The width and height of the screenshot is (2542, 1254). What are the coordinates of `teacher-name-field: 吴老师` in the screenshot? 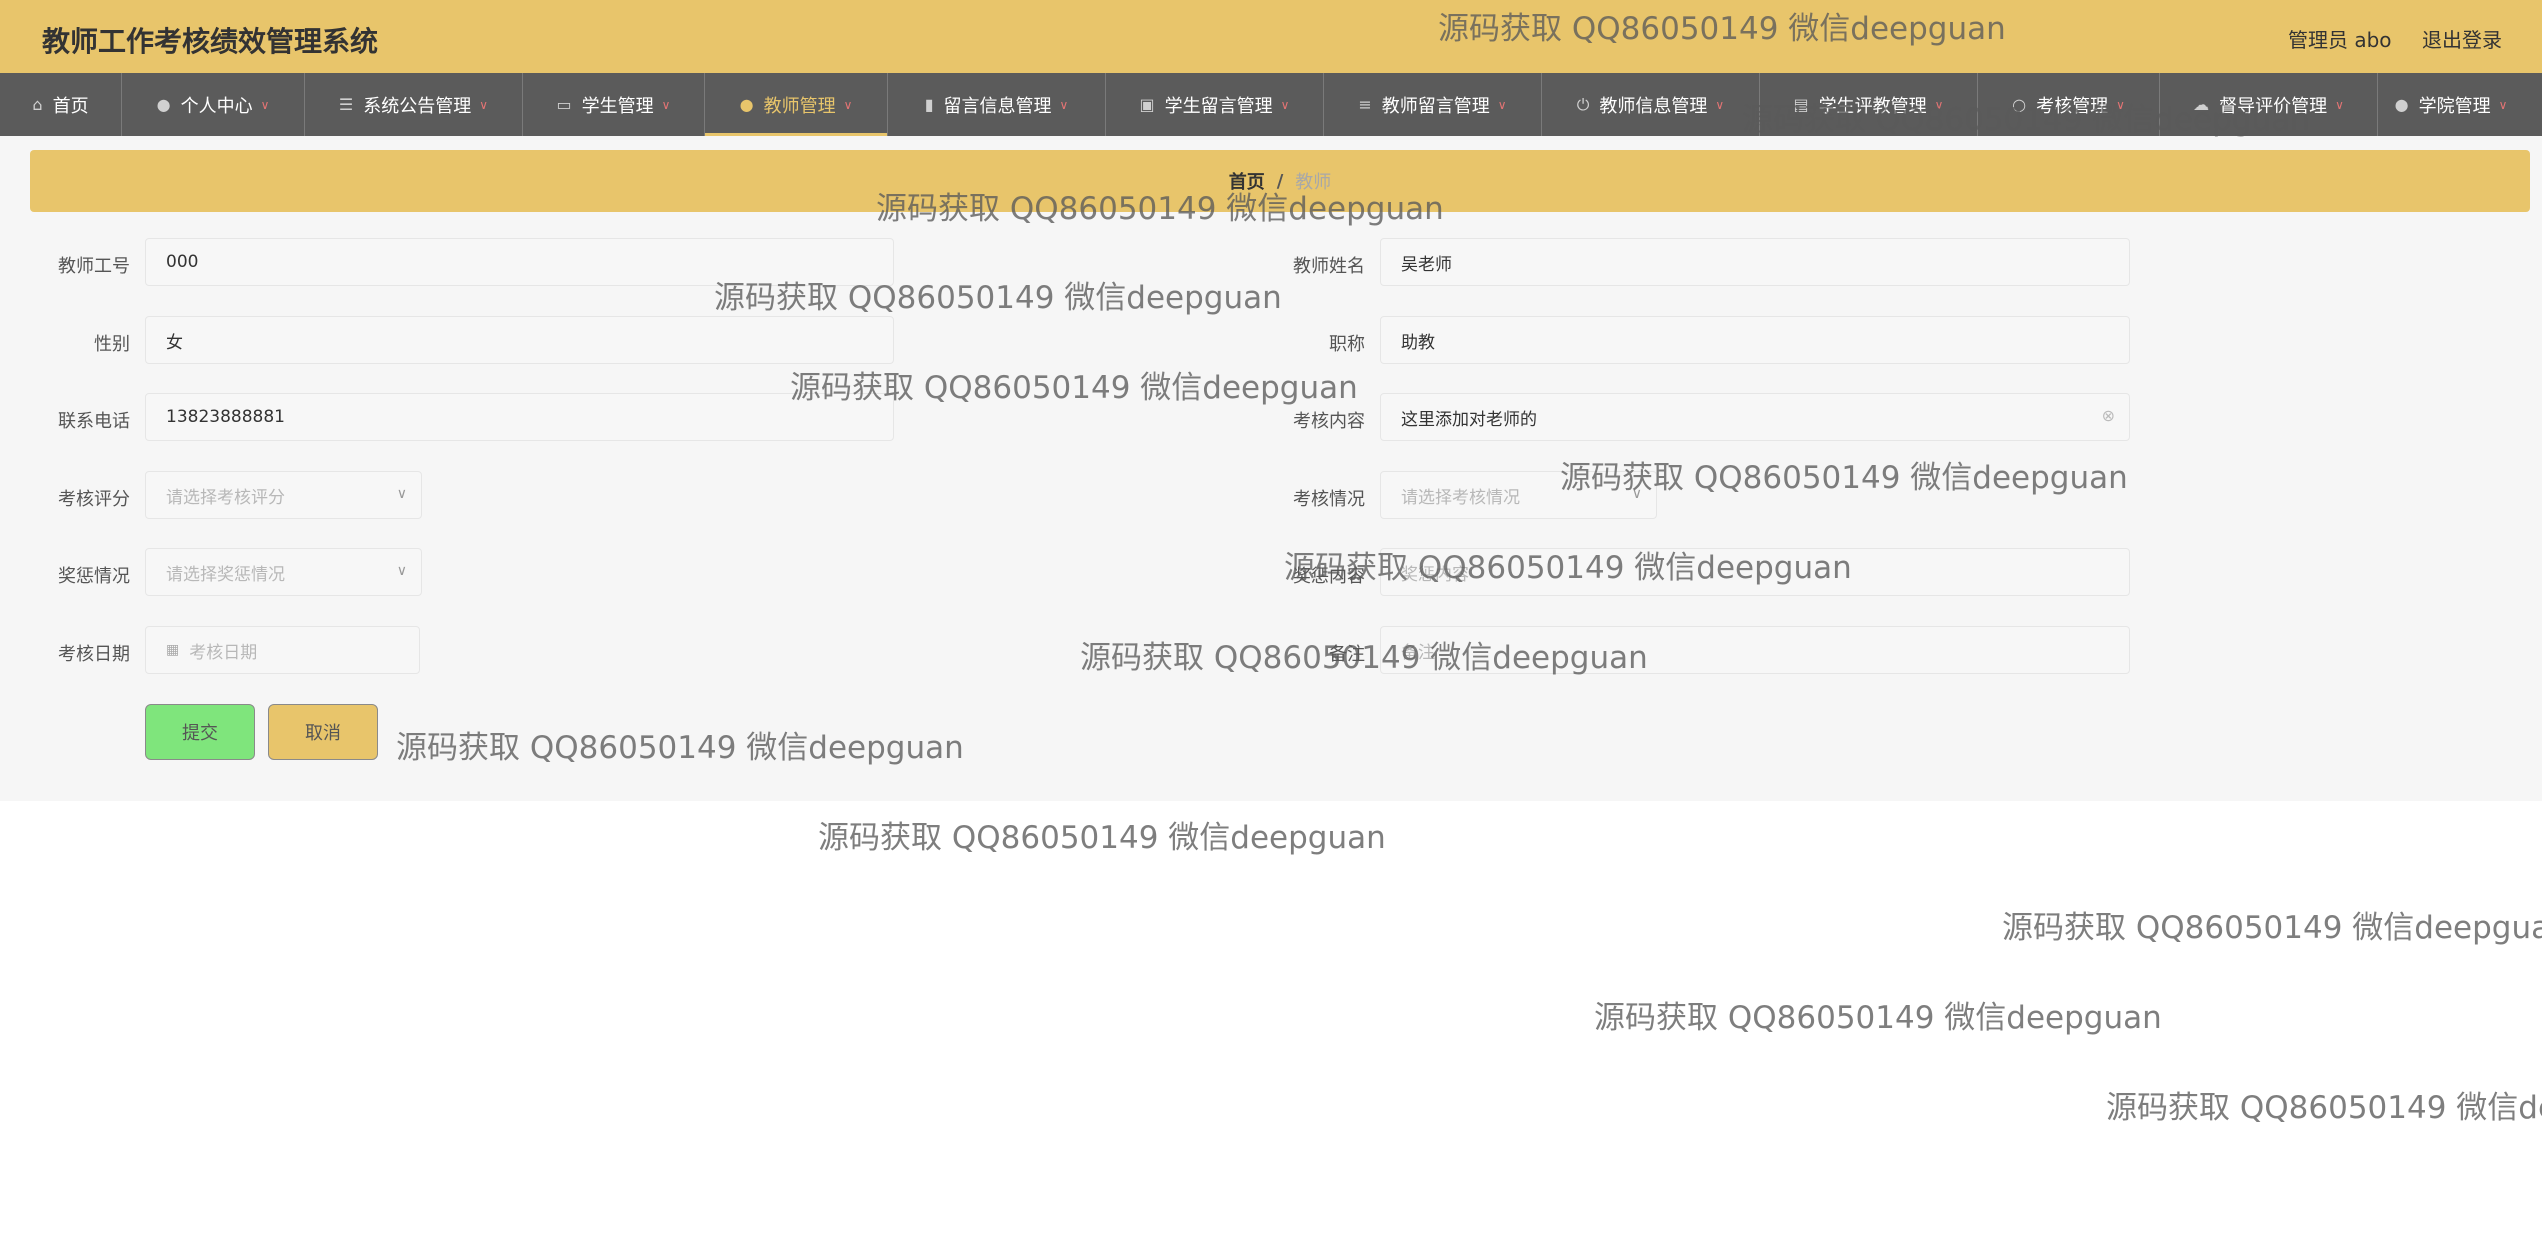 It's located at (1755, 262).